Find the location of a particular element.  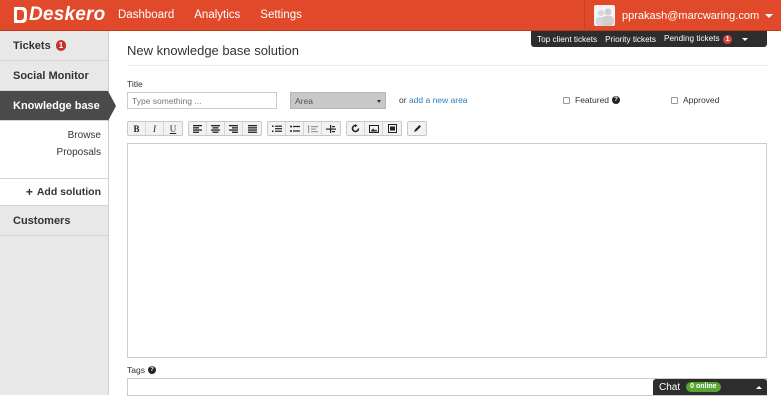

title-input is located at coordinates (202, 100).